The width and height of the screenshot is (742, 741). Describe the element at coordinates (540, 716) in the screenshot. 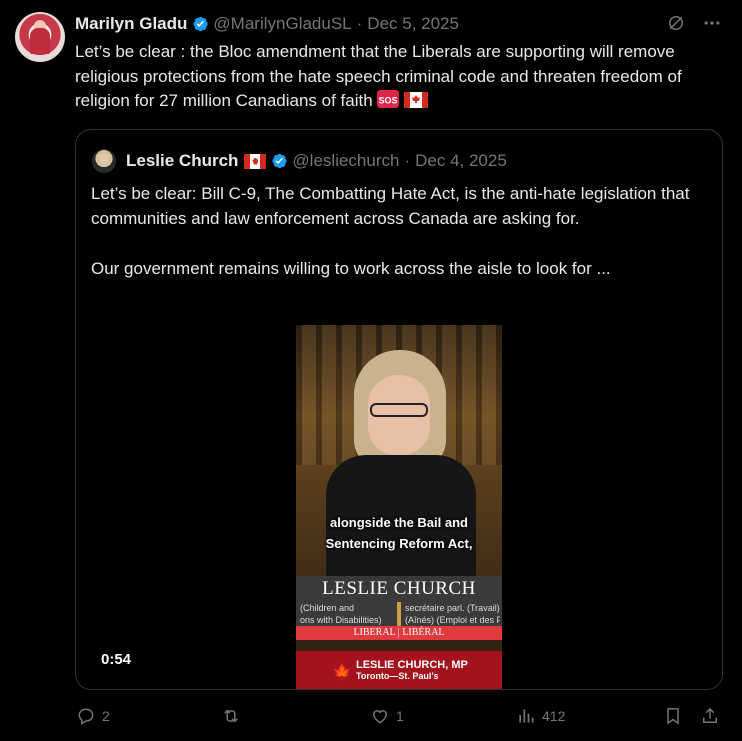

I see `views-button: 412` at that location.